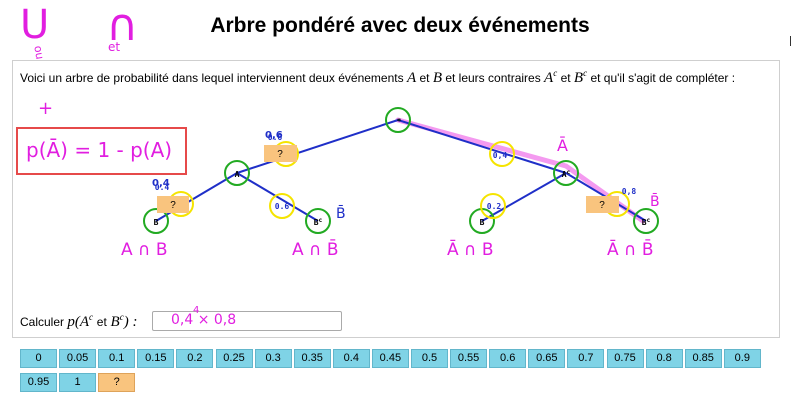 This screenshot has width=800, height=412. I want to click on union-symbol: U, so click(35, 25).